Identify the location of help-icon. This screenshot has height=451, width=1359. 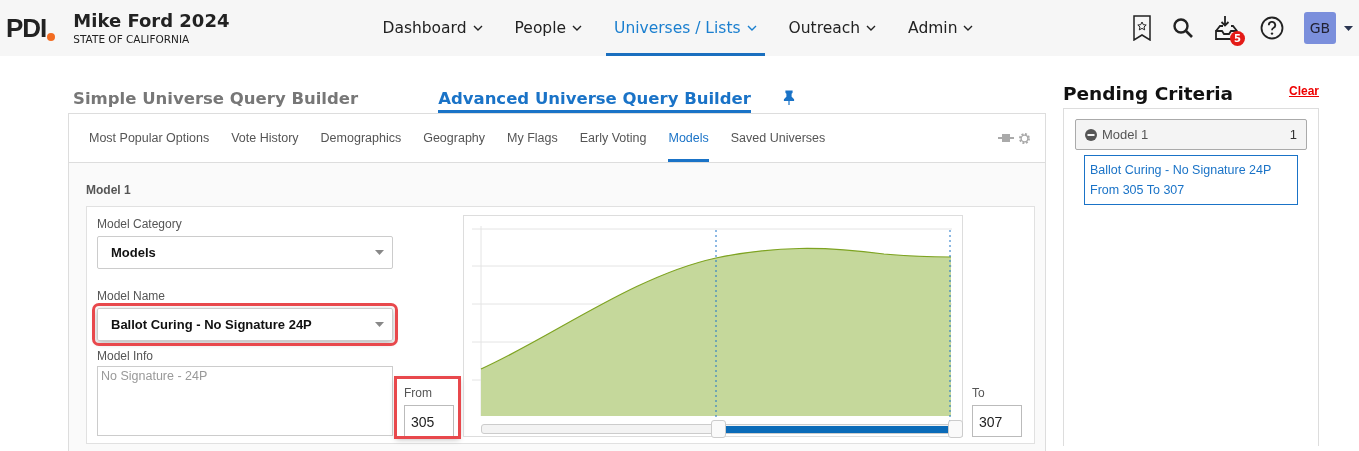
(1272, 28).